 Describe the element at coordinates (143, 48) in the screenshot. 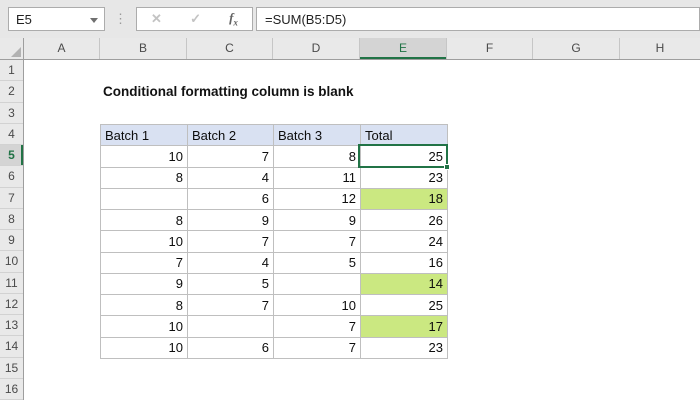

I see `column-header-b: B` at that location.